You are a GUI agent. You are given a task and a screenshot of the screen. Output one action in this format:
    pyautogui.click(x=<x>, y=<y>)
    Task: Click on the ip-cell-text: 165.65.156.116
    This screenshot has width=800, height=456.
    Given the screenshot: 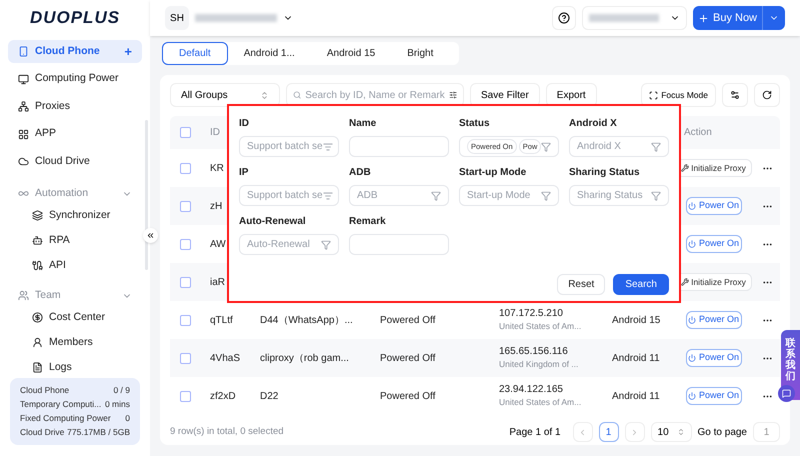 What is the action you would take?
    pyautogui.click(x=534, y=352)
    